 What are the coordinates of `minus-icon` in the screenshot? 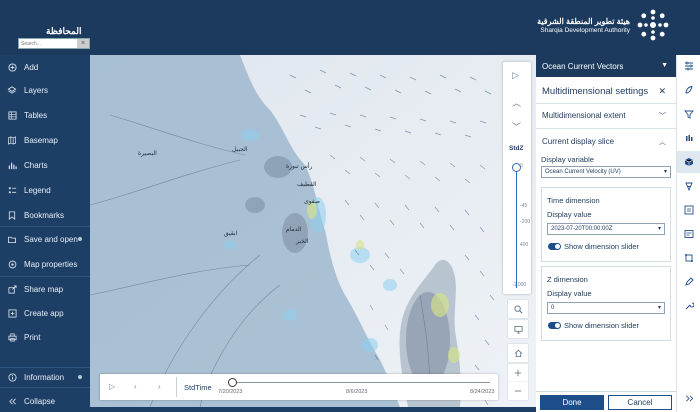 It's located at (518, 391).